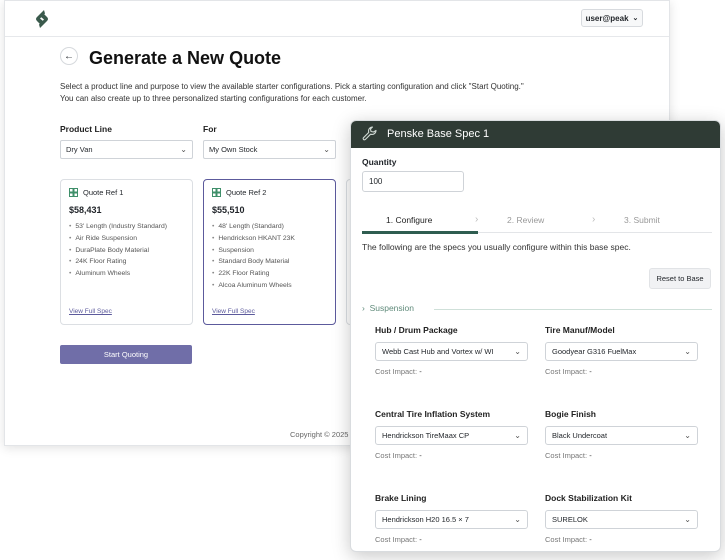 The width and height of the screenshot is (725, 560). I want to click on select-value: Black Undercoat, so click(580, 435).